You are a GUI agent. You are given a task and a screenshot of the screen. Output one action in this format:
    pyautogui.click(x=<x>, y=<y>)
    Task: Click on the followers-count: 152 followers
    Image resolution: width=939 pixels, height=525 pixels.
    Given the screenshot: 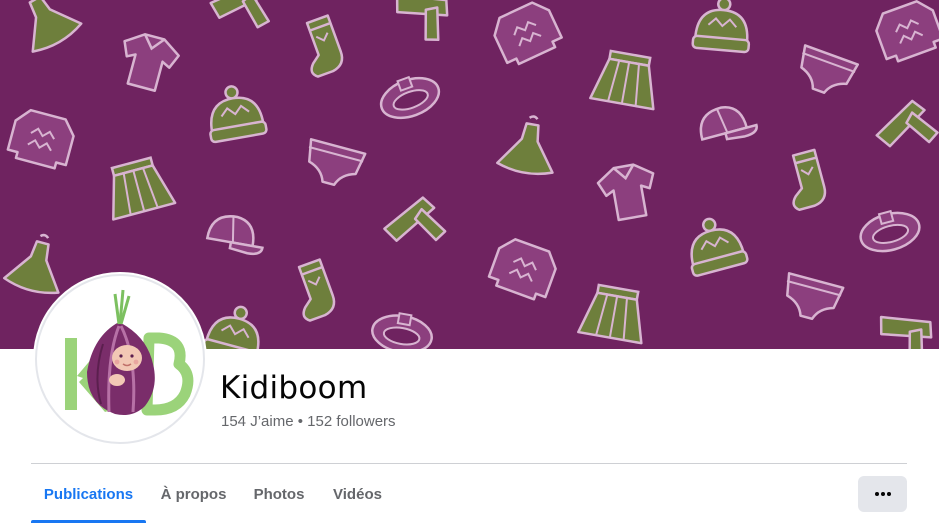 What is the action you would take?
    pyautogui.click(x=351, y=421)
    